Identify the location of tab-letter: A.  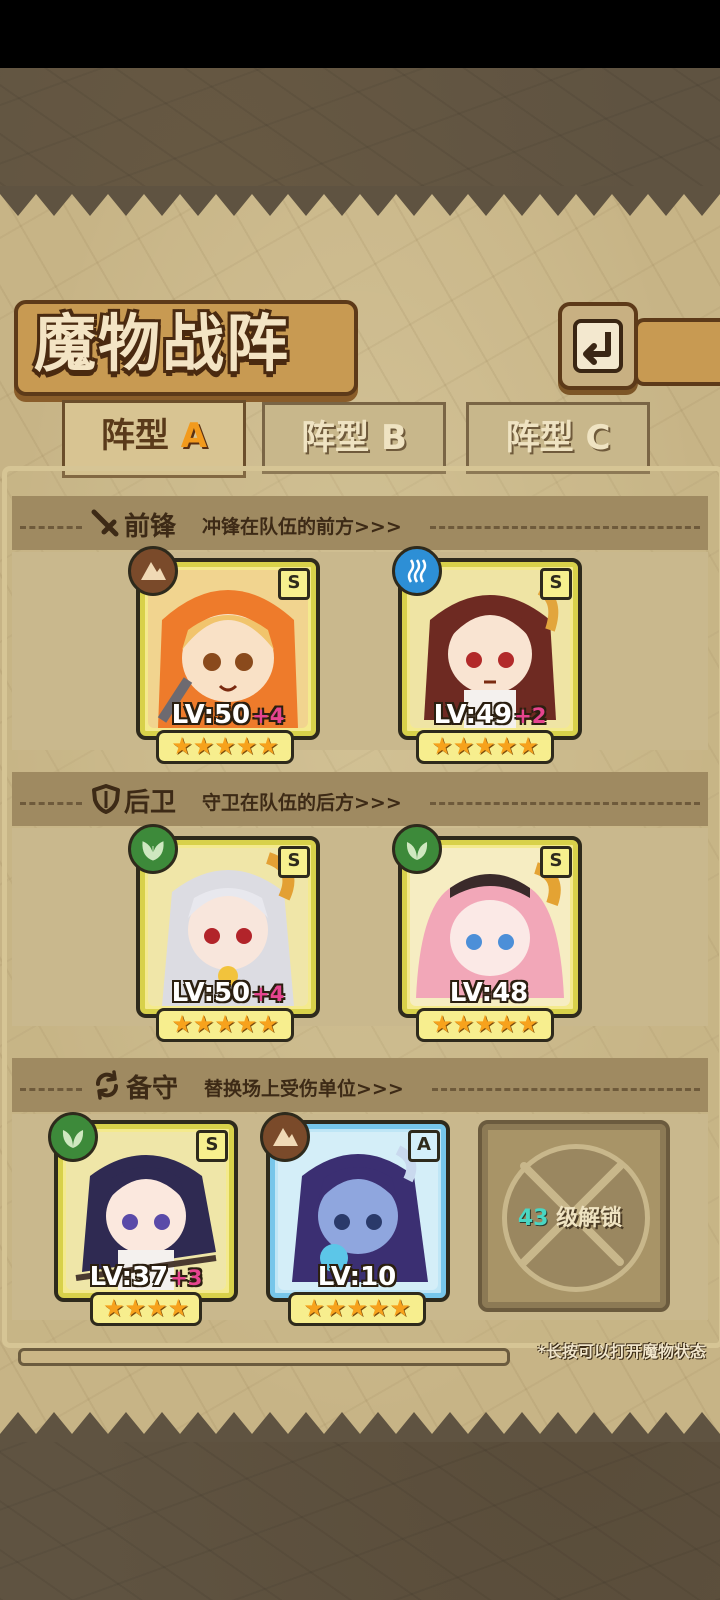
(194, 436).